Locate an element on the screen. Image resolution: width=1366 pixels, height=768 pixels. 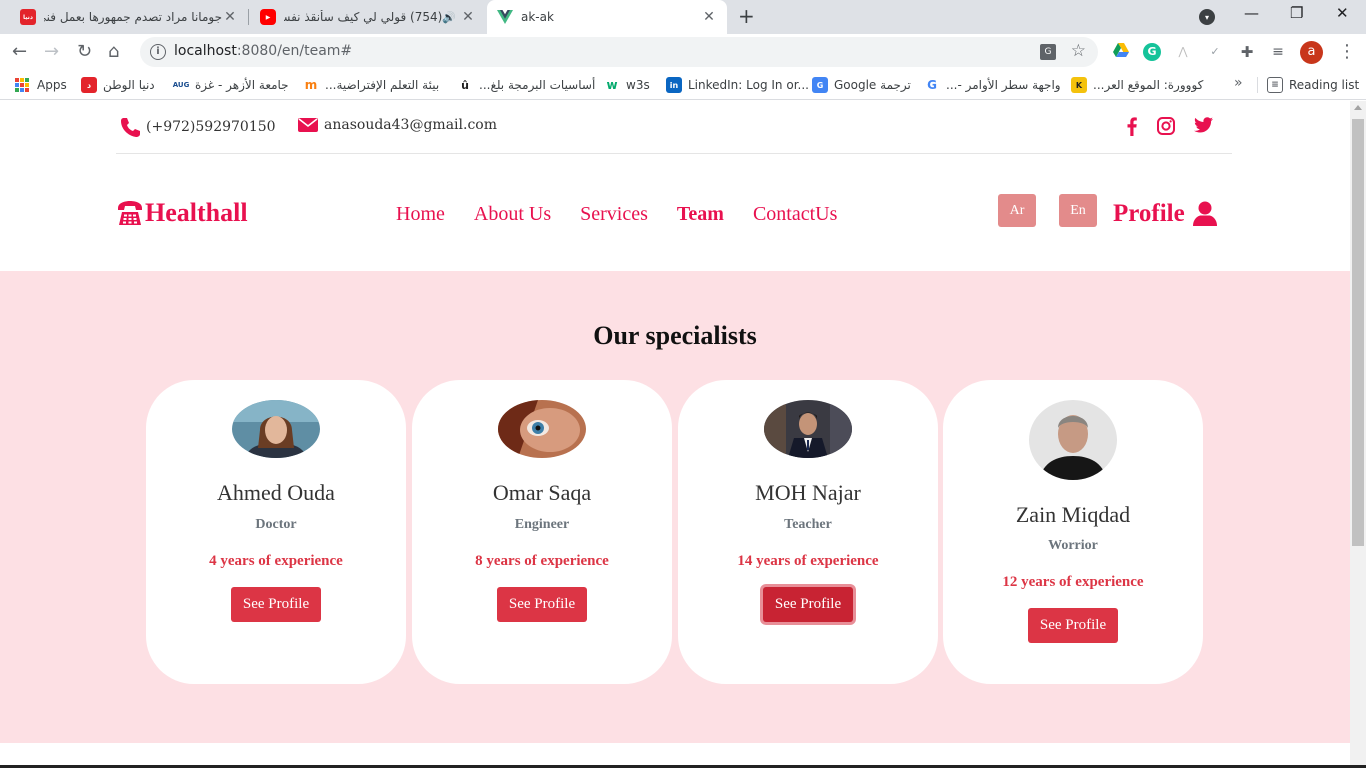
scroll-up-icon is located at coordinates (1358, 107).